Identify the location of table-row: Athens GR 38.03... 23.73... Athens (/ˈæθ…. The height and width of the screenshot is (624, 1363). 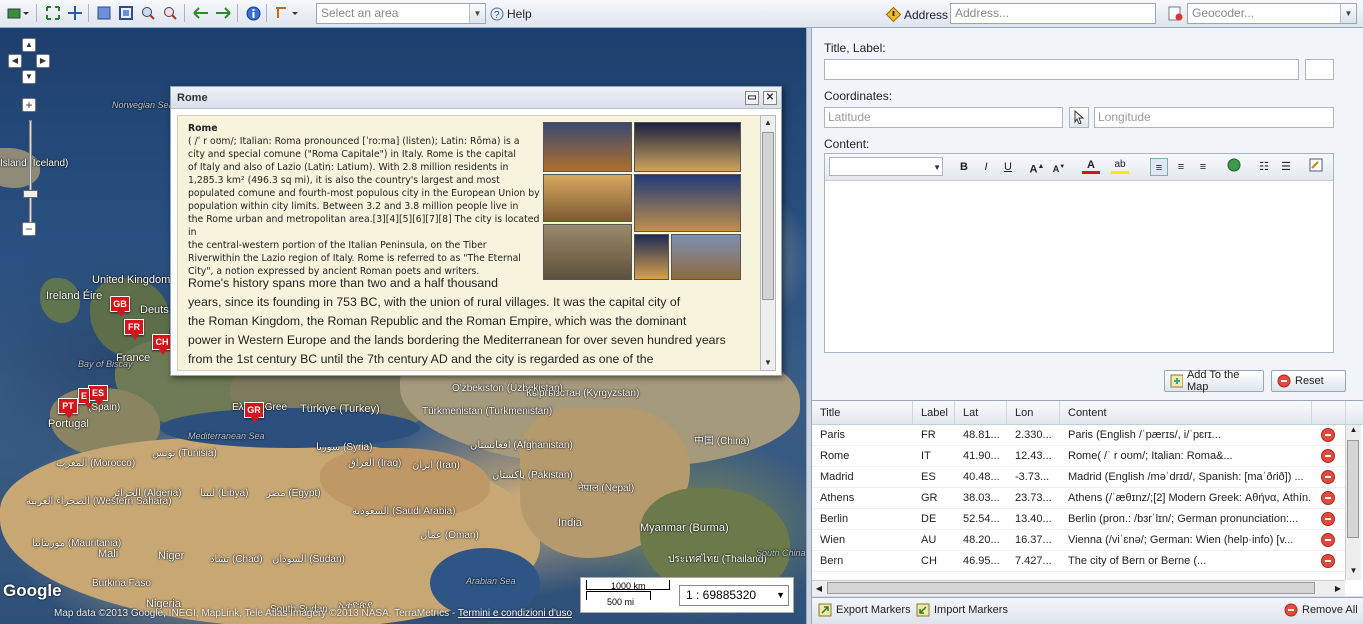
(1078, 498).